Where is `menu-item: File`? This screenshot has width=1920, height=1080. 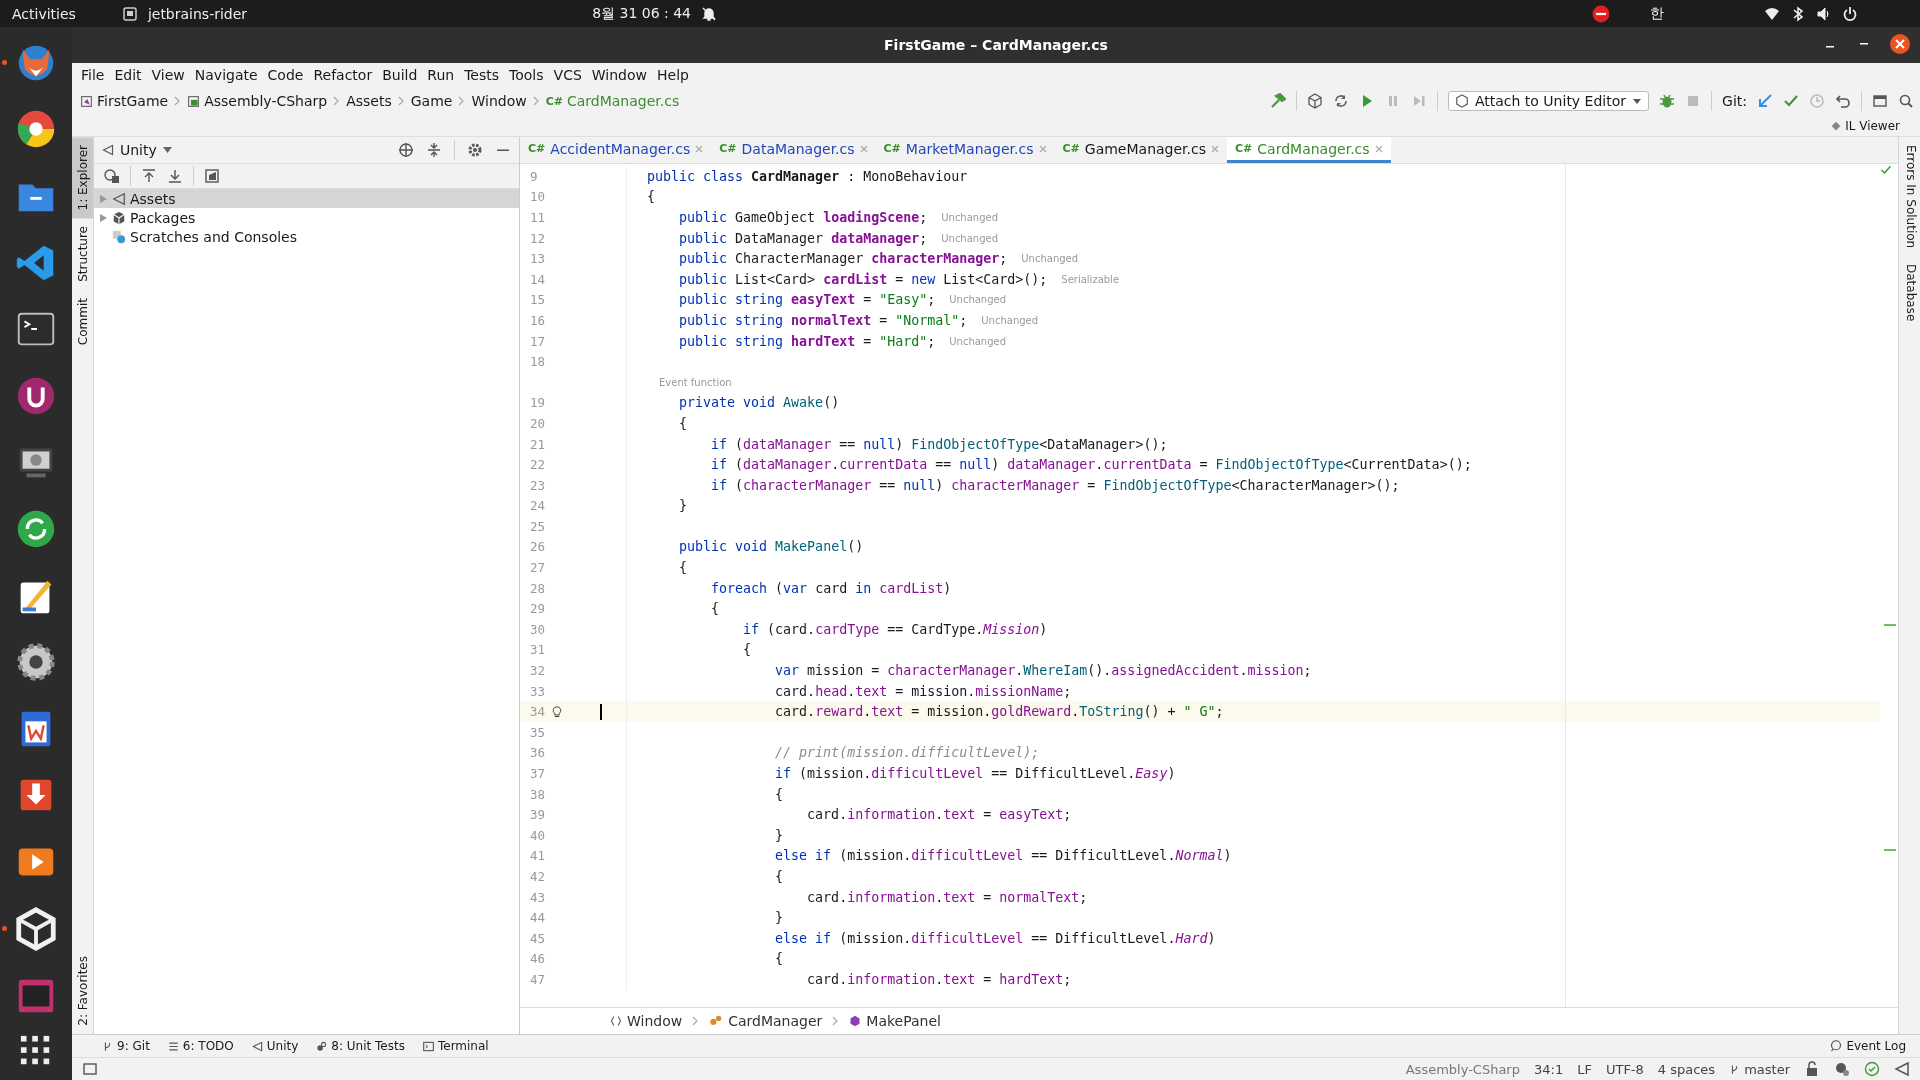 menu-item: File is located at coordinates (93, 74).